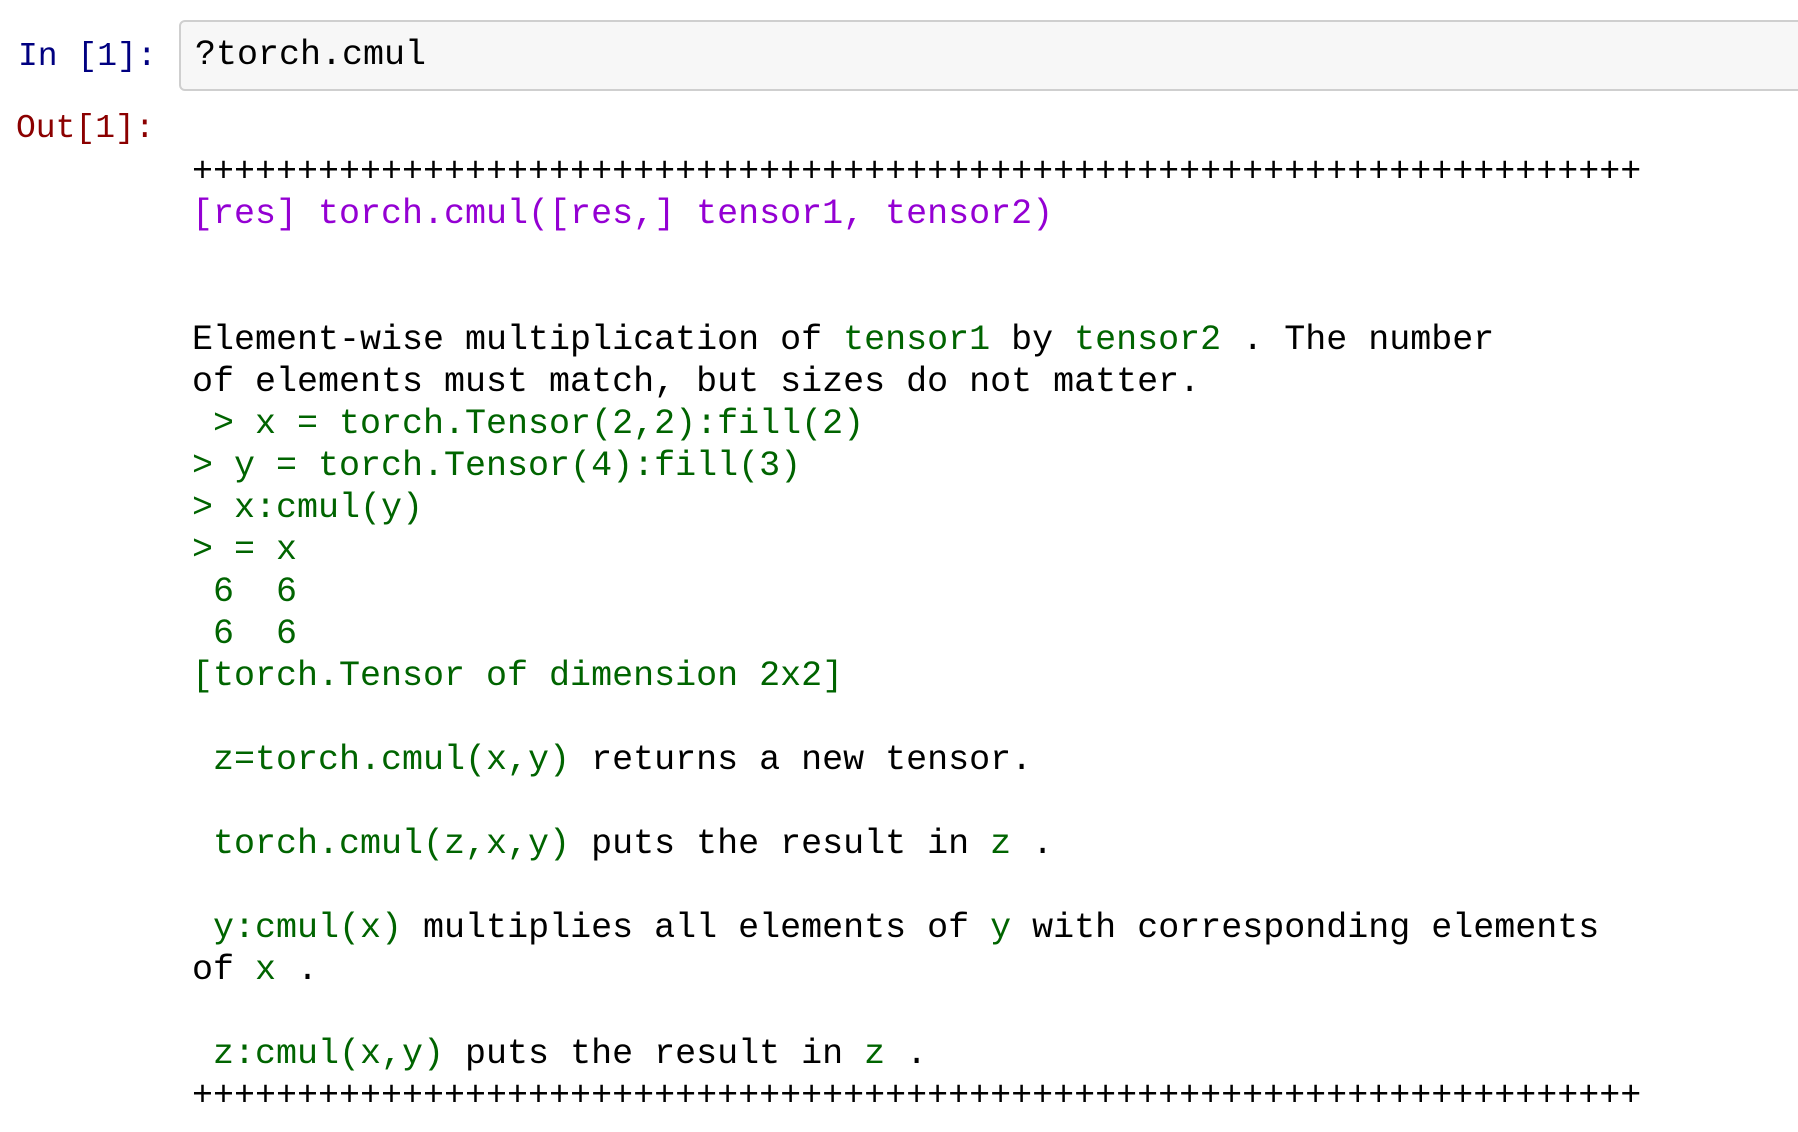 The height and width of the screenshot is (1132, 1798). Describe the element at coordinates (916, 424) in the screenshot. I see `output-line: > x = torch.Tensor(2,2):fill(2)` at that location.